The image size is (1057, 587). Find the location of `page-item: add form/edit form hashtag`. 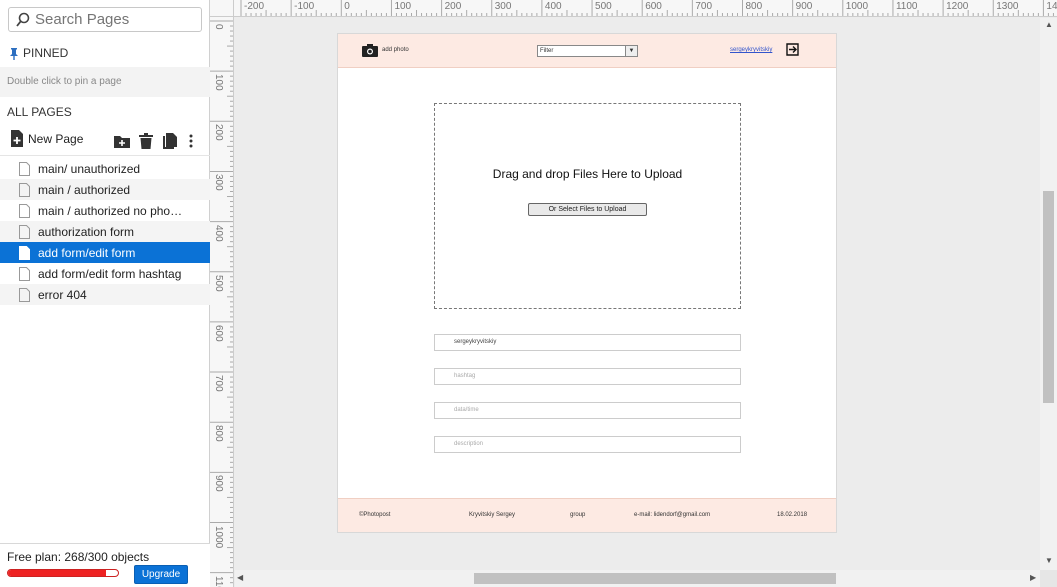

page-item: add form/edit form hashtag is located at coordinates (105, 273).